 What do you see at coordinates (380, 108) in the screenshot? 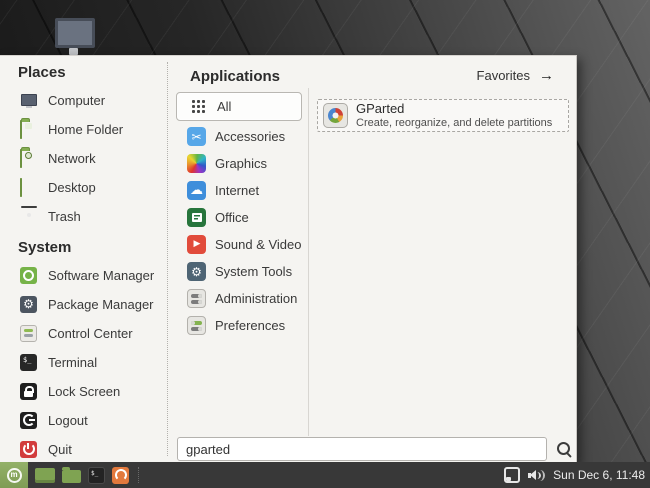
I see `result-title: GParted` at bounding box center [380, 108].